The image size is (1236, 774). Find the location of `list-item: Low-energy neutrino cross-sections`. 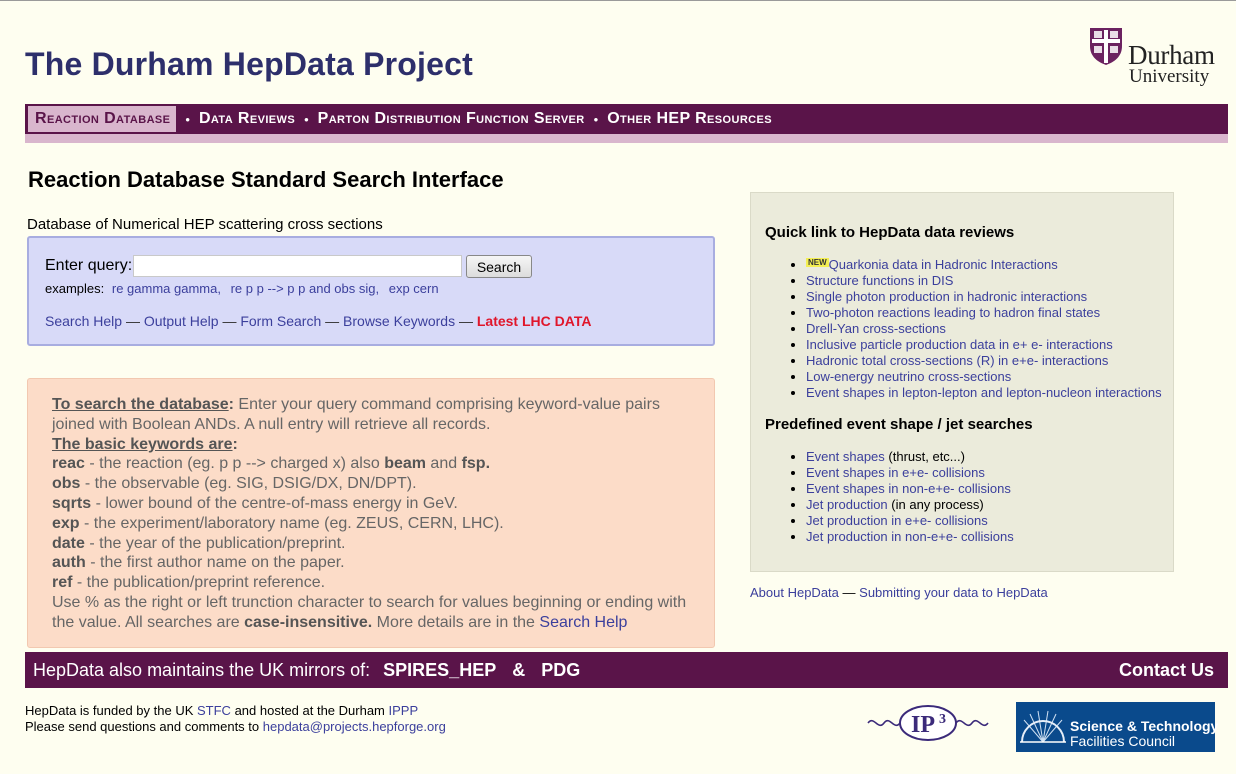

list-item: Low-energy neutrino cross-sections is located at coordinates (976, 377).